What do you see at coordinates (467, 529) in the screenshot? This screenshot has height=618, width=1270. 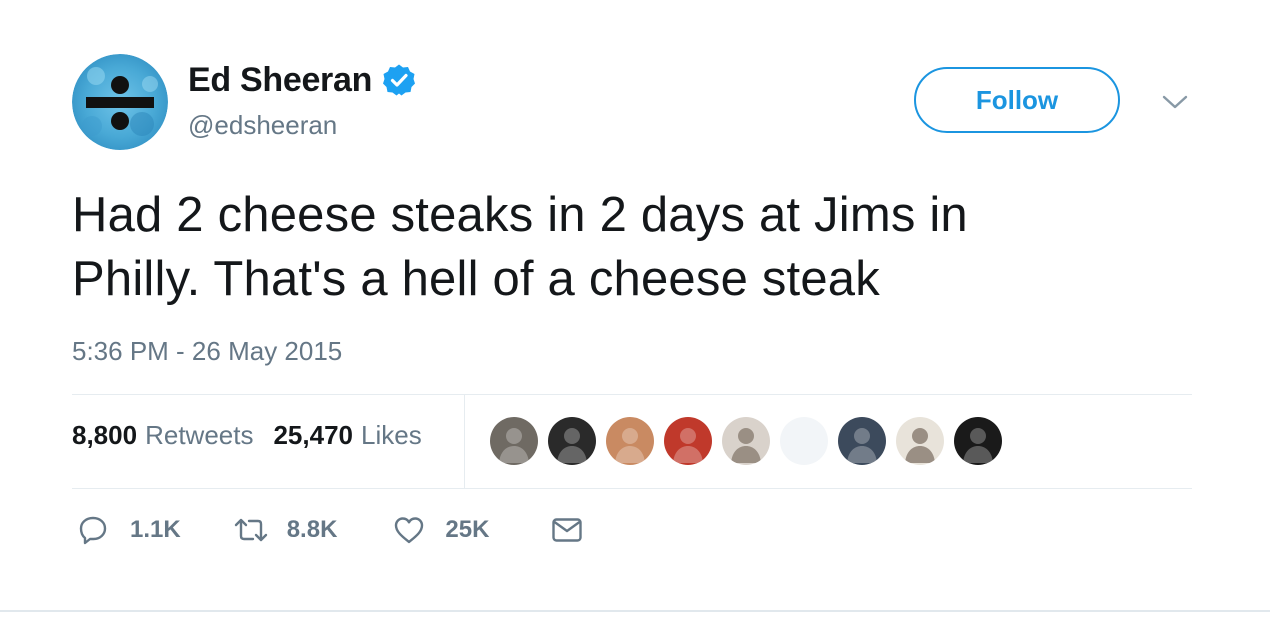 I see `like-count: 25K` at bounding box center [467, 529].